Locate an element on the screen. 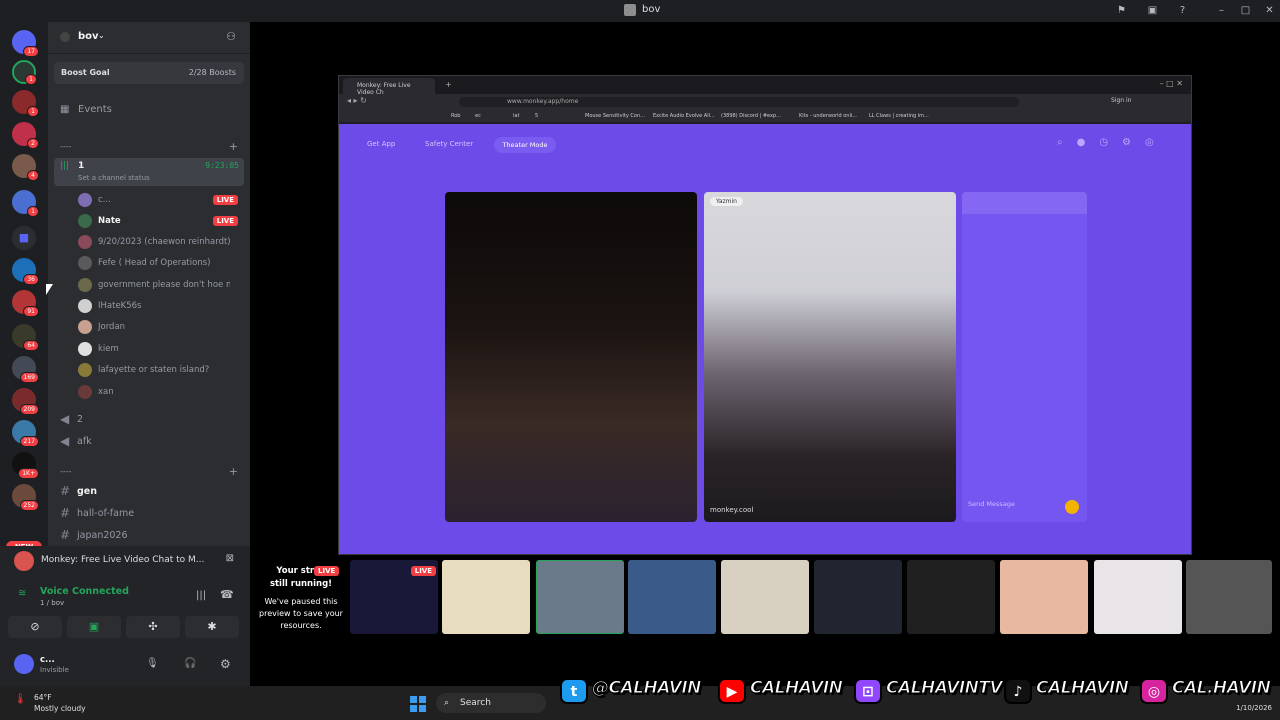 The image size is (1280, 720). boost-goal-label: Boost Goal is located at coordinates (85, 72).